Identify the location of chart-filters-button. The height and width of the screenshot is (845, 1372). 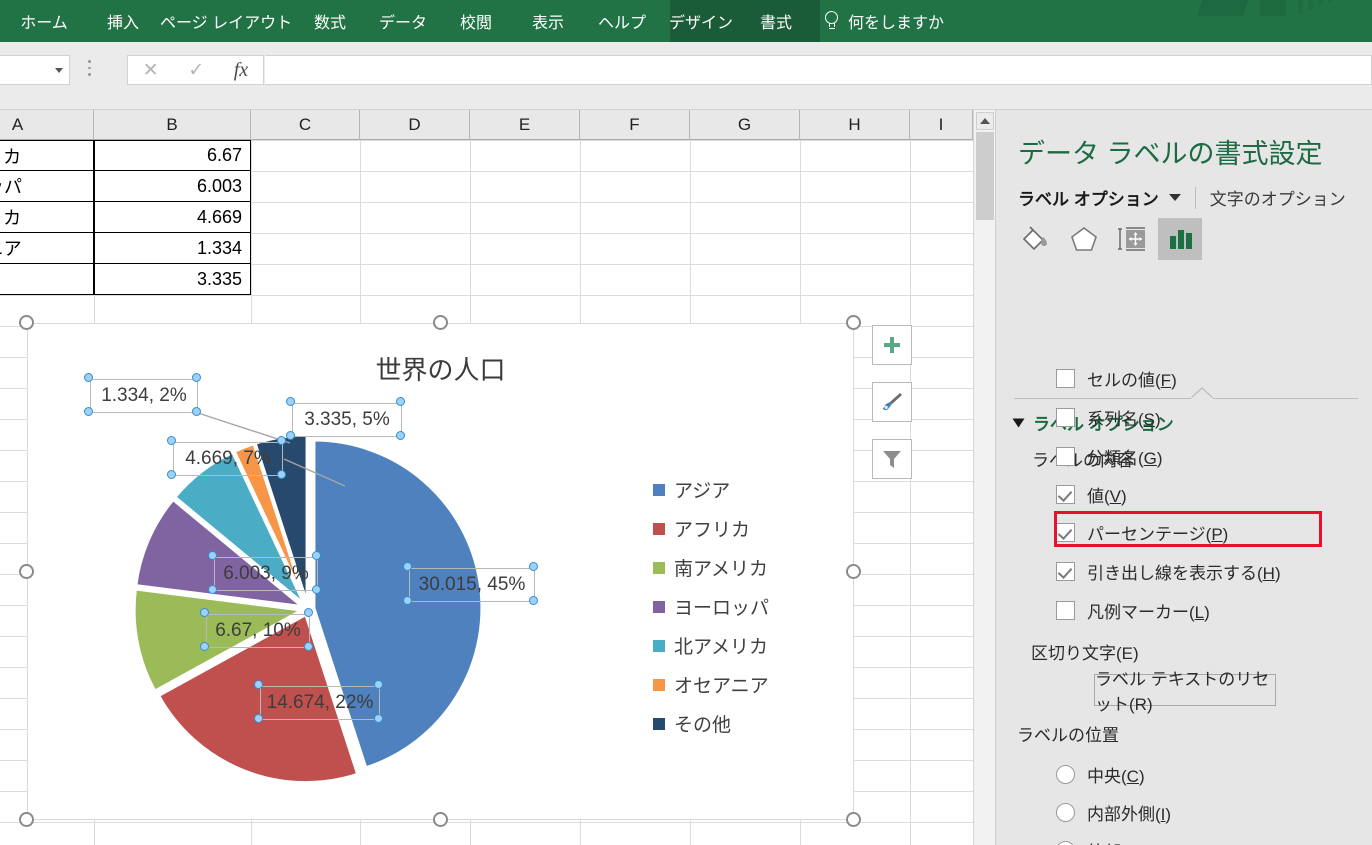
(892, 459).